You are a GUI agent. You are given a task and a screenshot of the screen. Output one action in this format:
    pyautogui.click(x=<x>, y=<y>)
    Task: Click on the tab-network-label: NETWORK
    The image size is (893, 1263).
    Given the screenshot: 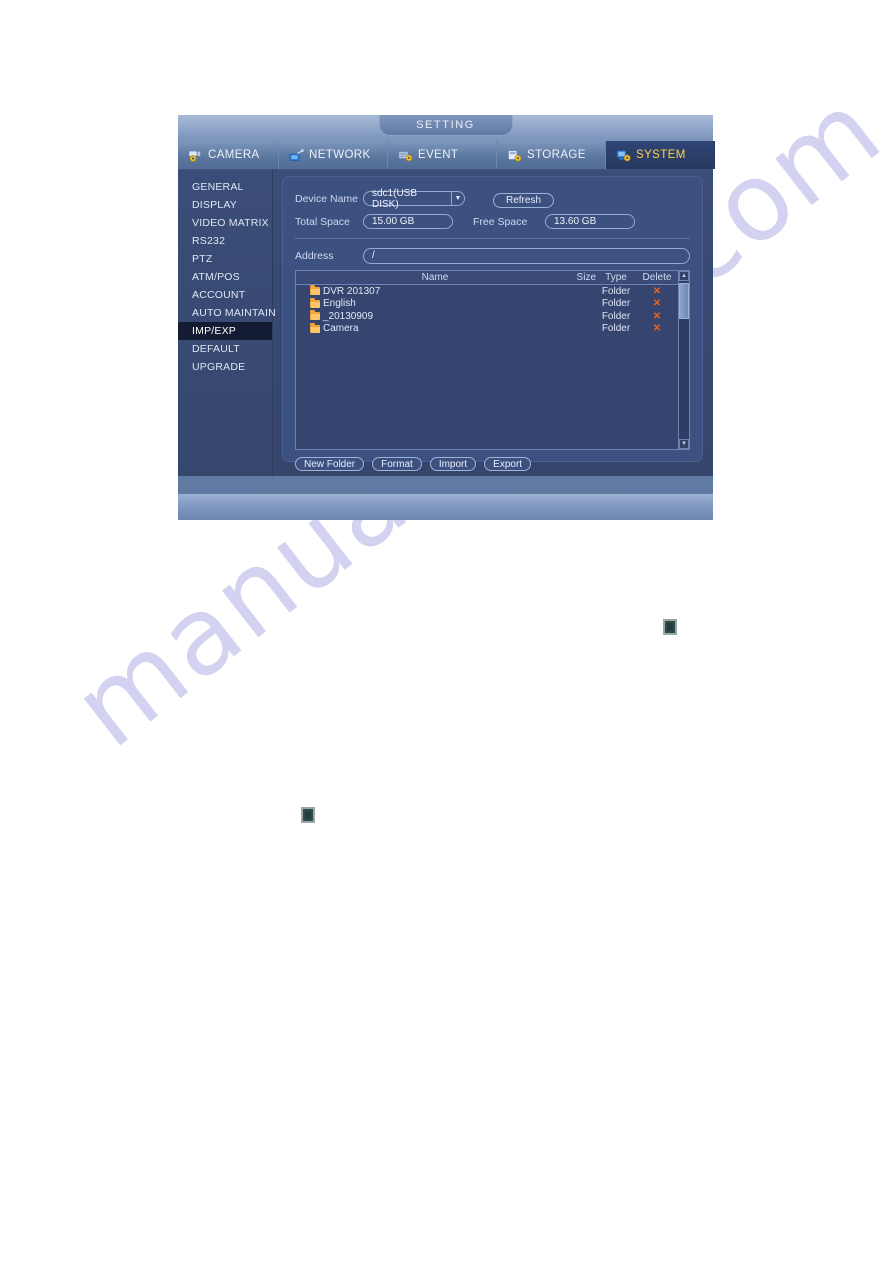 What is the action you would take?
    pyautogui.click(x=340, y=155)
    